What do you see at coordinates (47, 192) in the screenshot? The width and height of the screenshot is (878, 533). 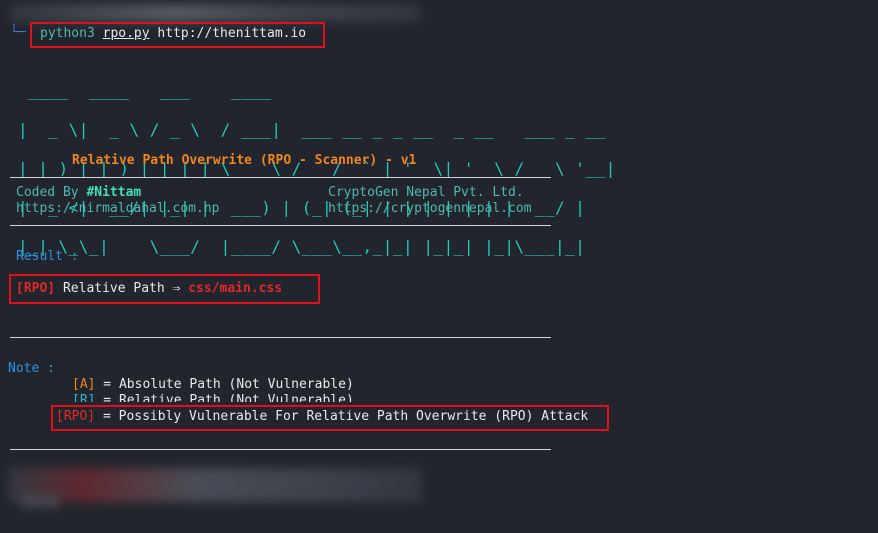 I see `coded-by-label: Coded By` at bounding box center [47, 192].